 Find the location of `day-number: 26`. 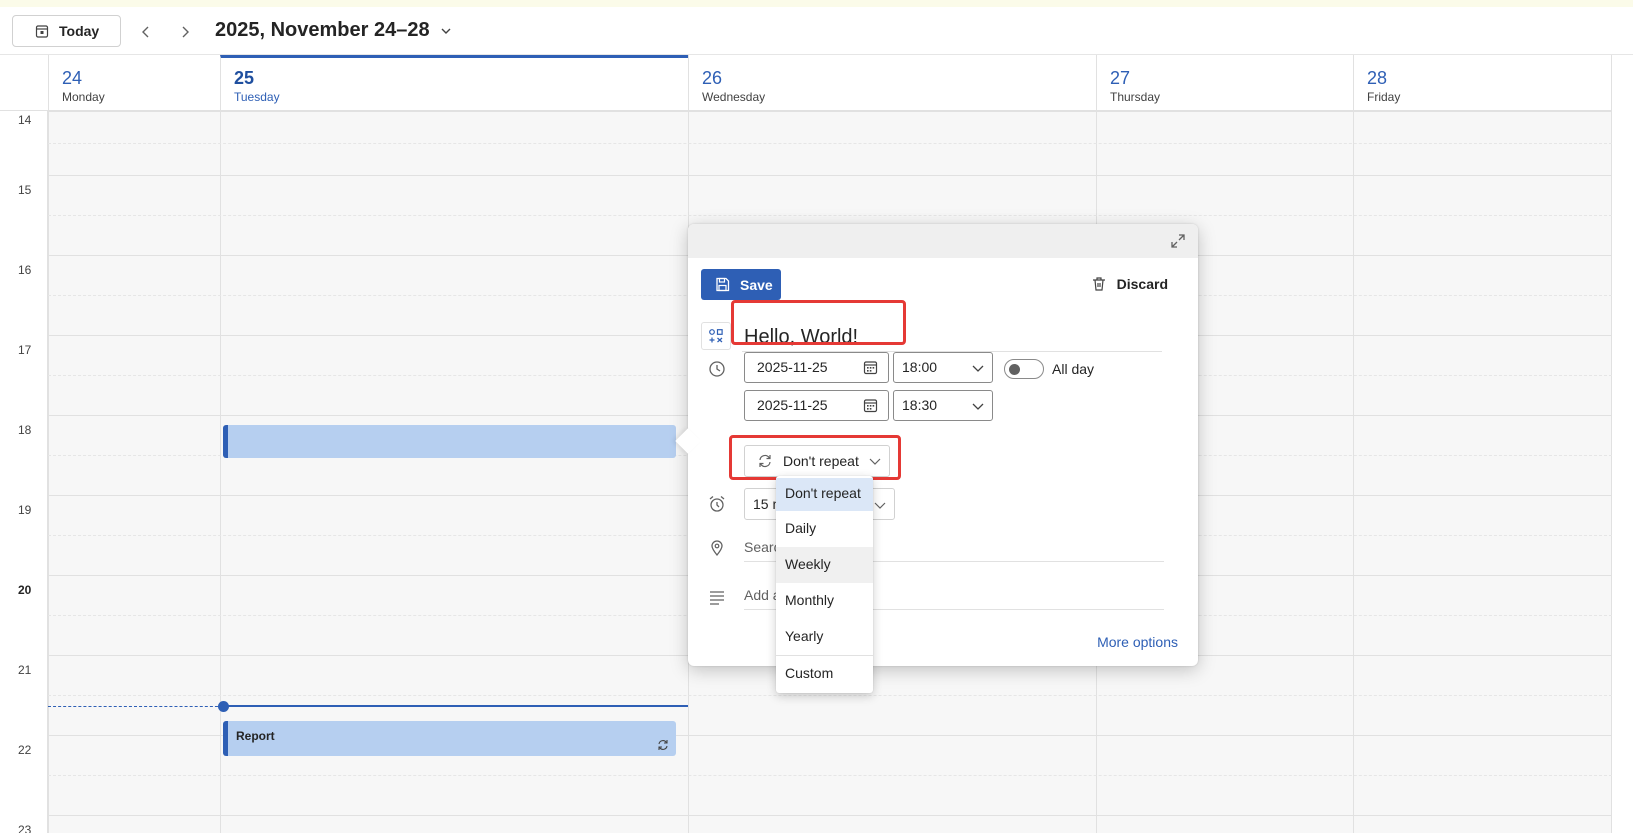

day-number: 26 is located at coordinates (712, 78).